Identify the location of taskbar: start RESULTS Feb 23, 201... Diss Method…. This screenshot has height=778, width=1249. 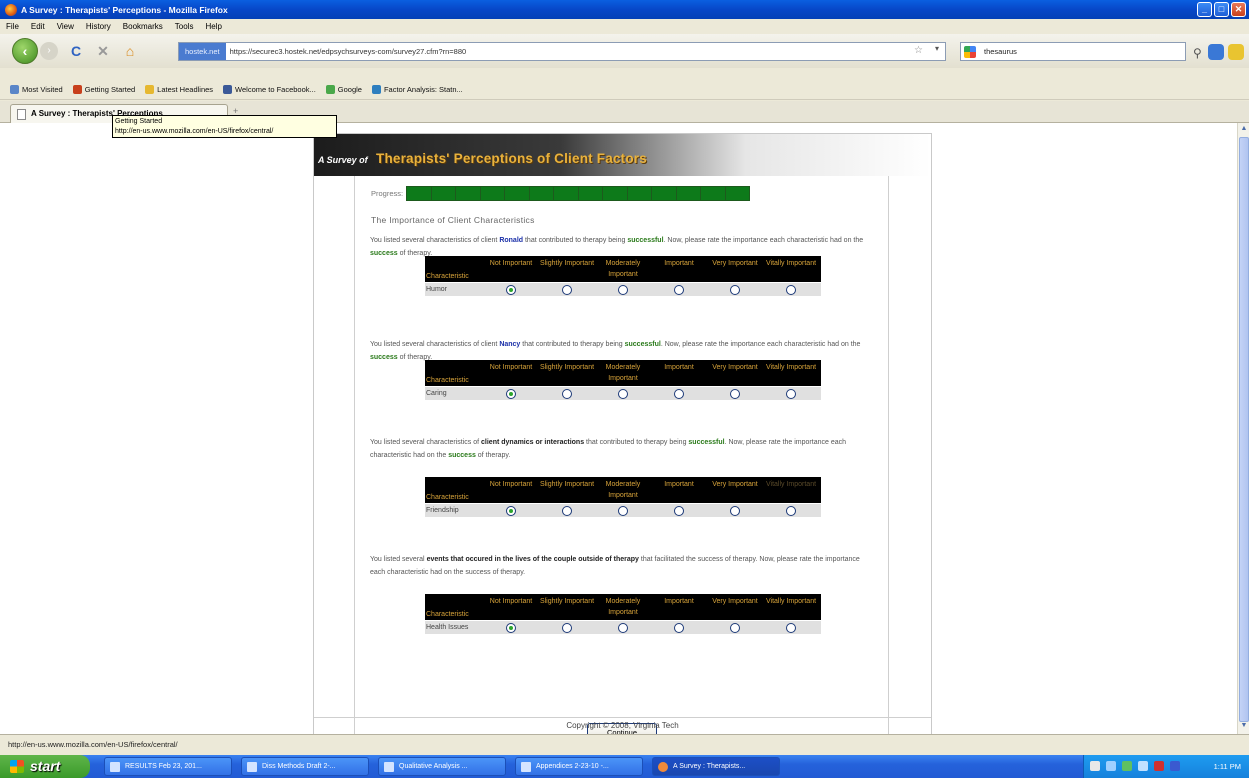
(624, 766).